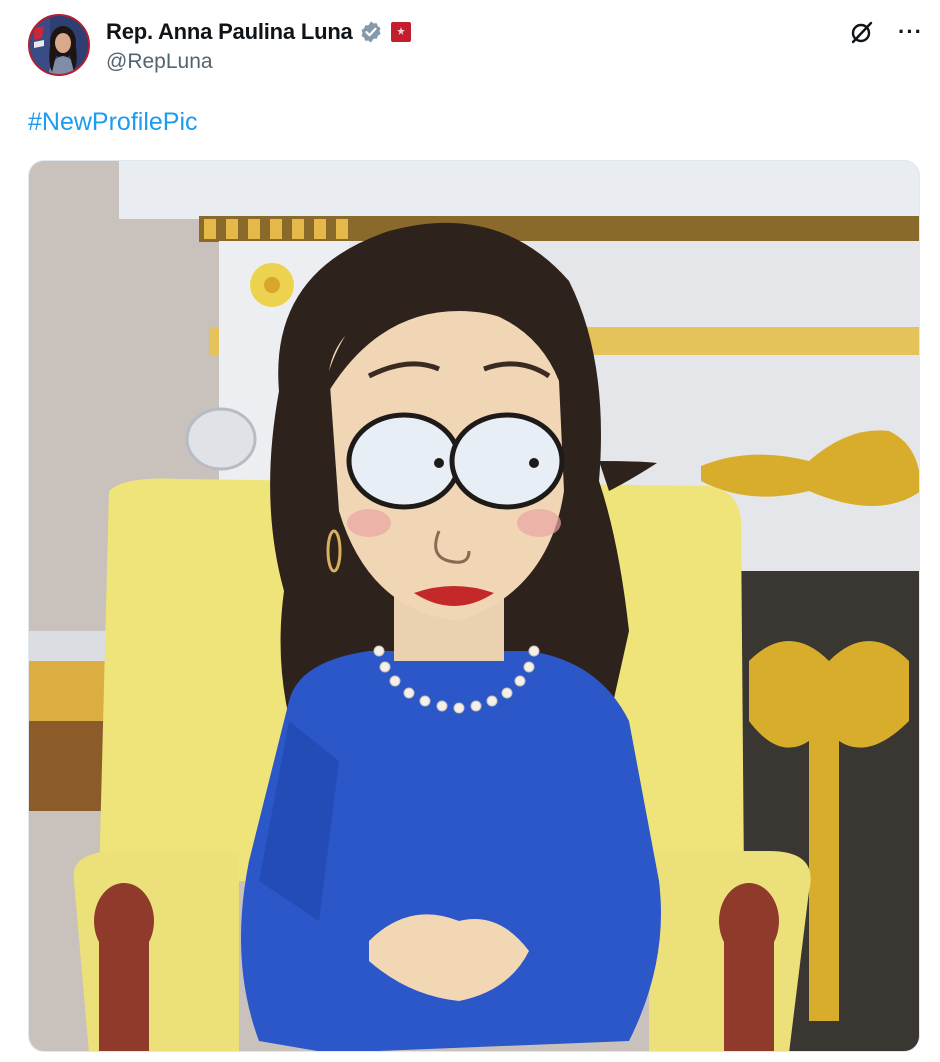 Image resolution: width=940 pixels, height=1062 pixels. I want to click on tweet-header: Rep. Anna Paulina Luna @RepLuna ···, so click(475, 47).